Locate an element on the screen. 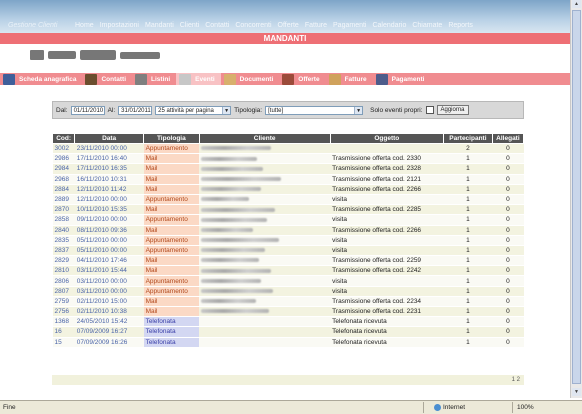  event-code-link: 1368 is located at coordinates (63, 322).